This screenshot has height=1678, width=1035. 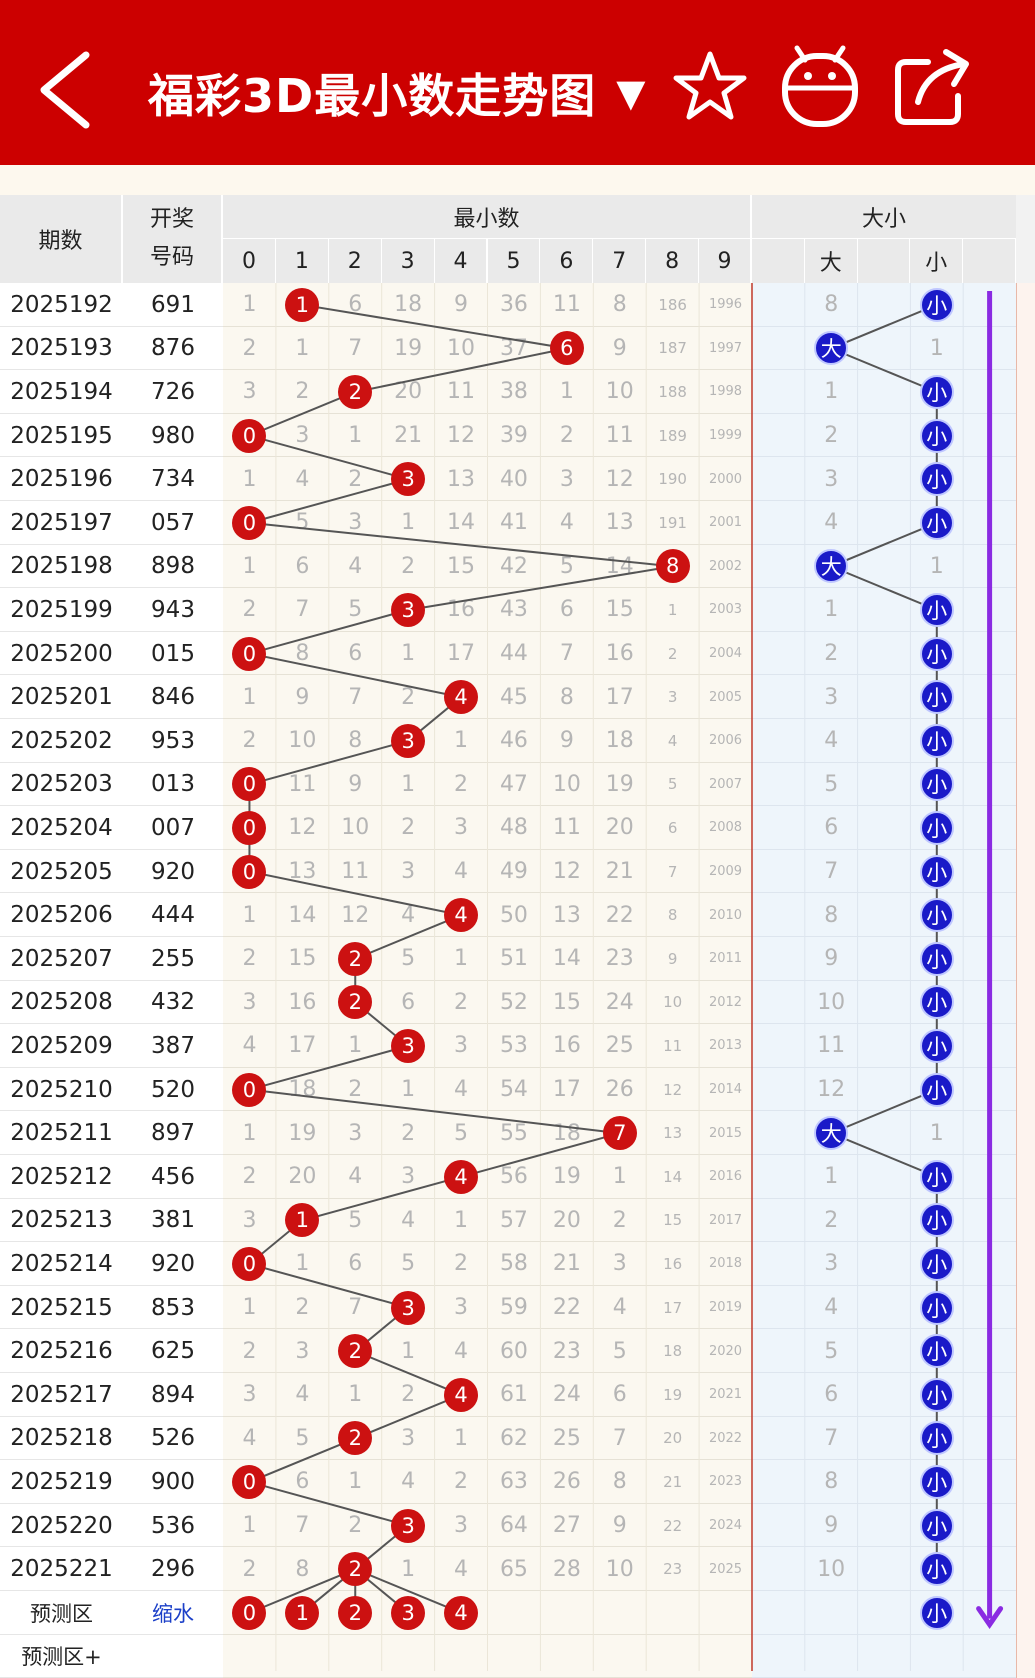 I want to click on star-icon, so click(x=710, y=85).